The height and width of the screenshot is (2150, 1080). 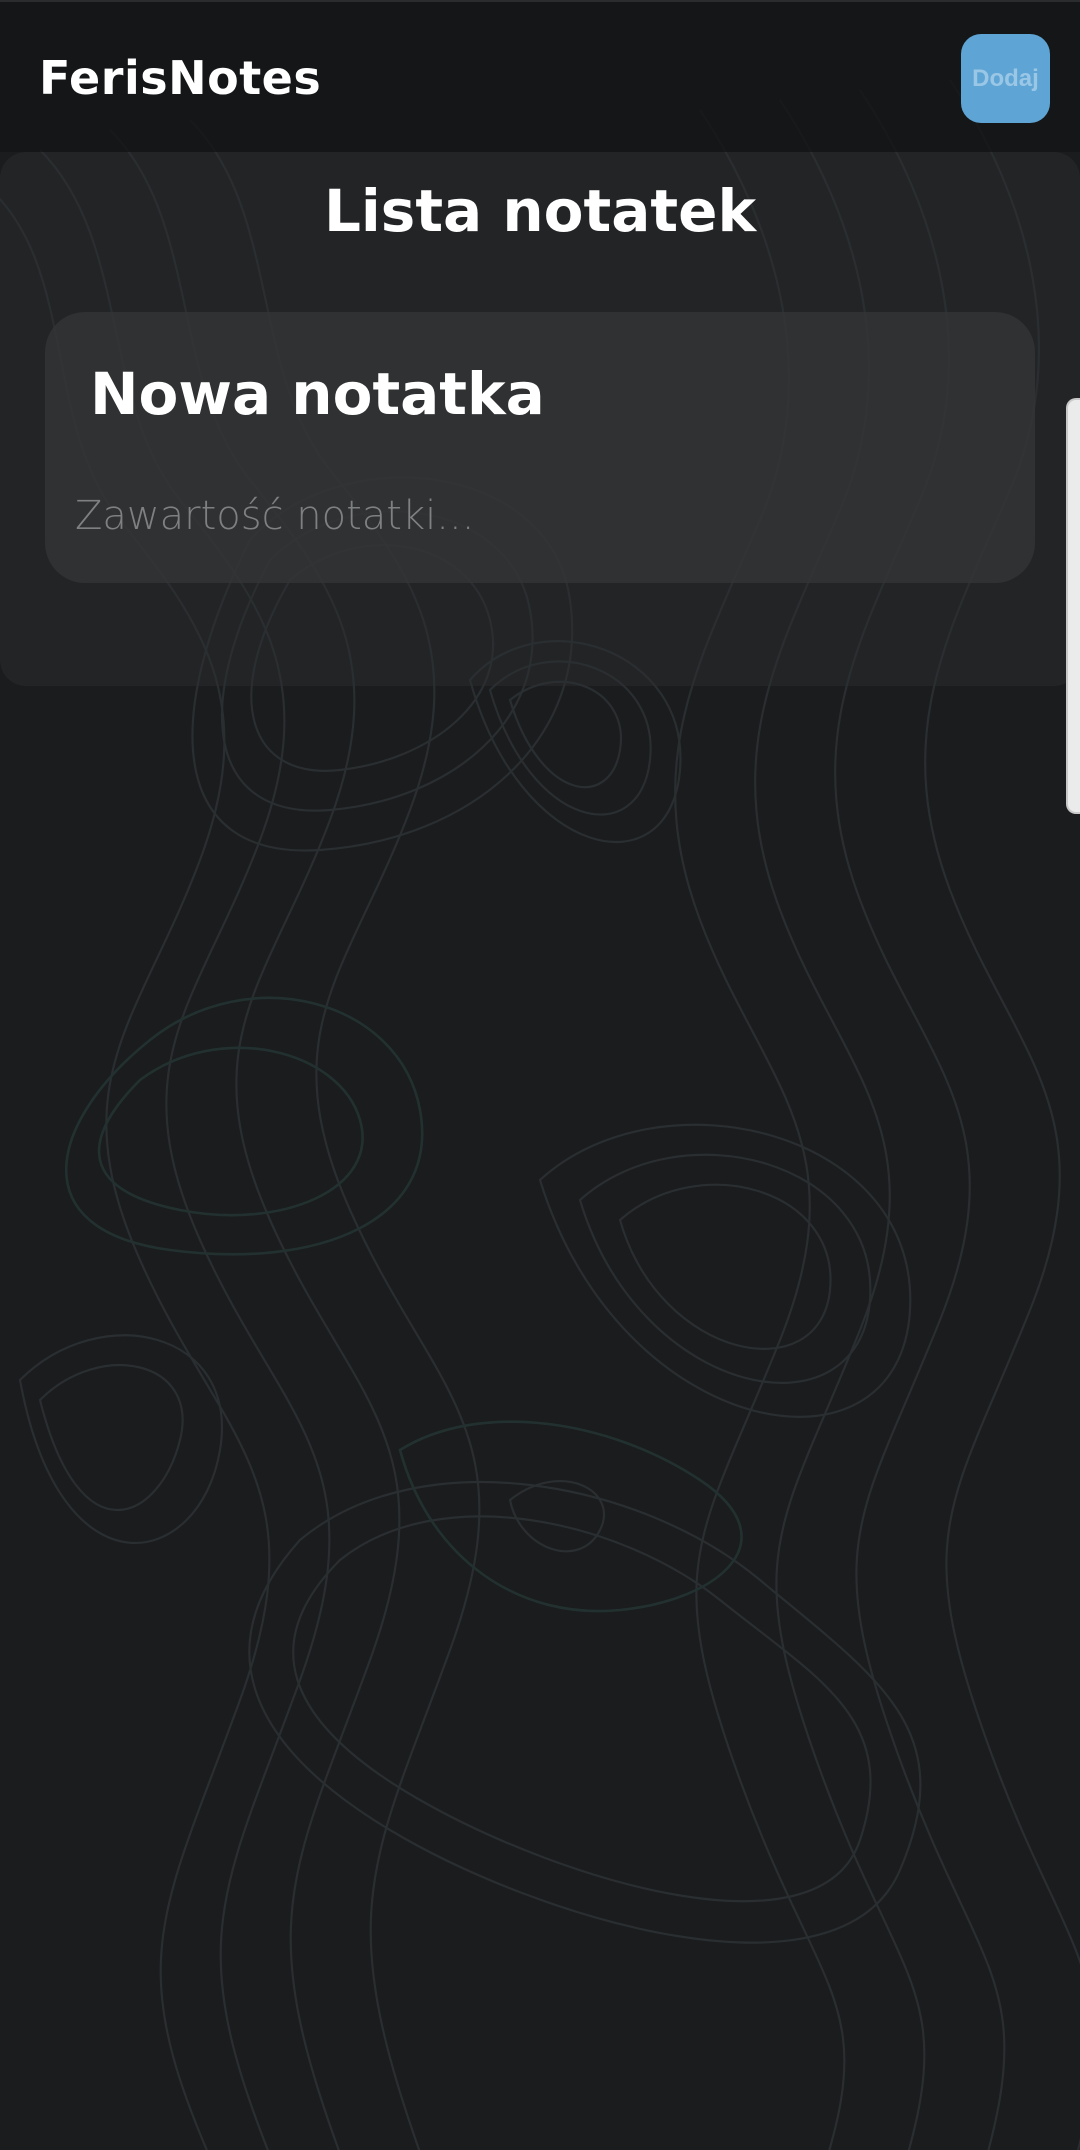 What do you see at coordinates (540, 447) in the screenshot?
I see `new-note-card` at bounding box center [540, 447].